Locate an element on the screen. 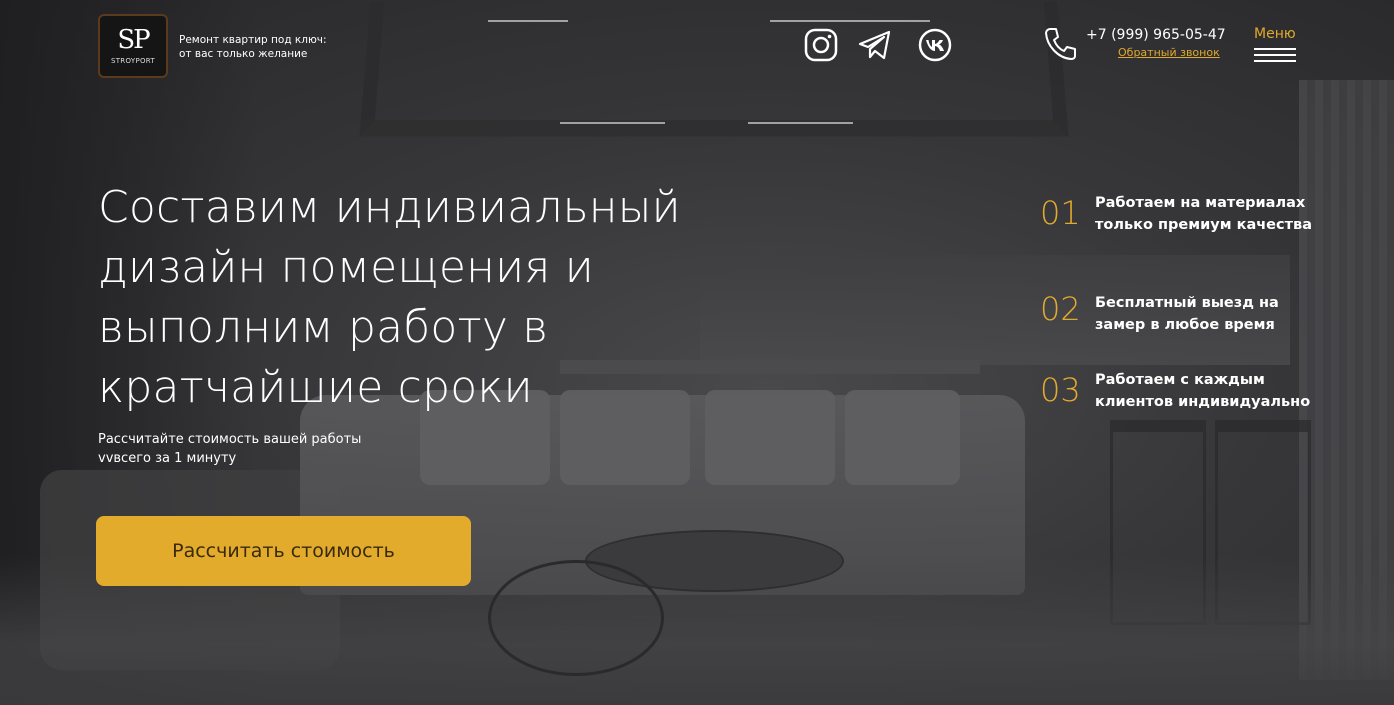  logo-name: STROYPORT is located at coordinates (133, 61).